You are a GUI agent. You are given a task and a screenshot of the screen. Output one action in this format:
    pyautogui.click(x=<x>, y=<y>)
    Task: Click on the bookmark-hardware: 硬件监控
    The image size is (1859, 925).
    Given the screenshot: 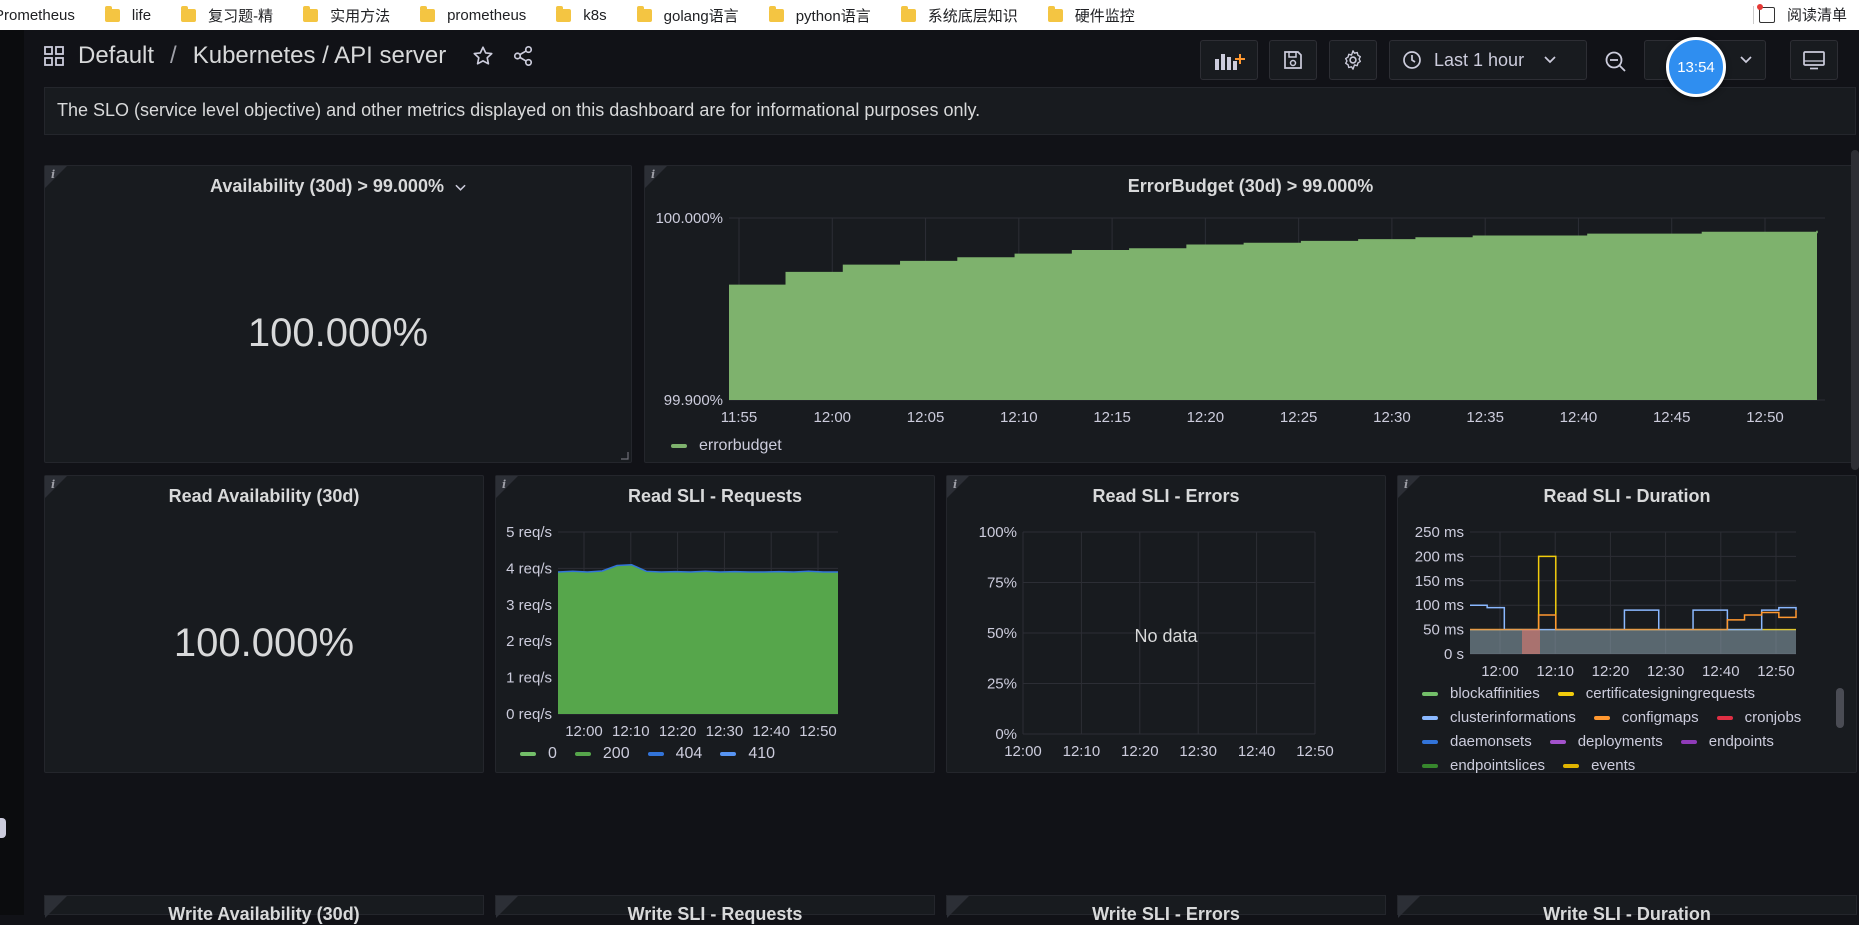 What is the action you would take?
    pyautogui.click(x=1091, y=15)
    